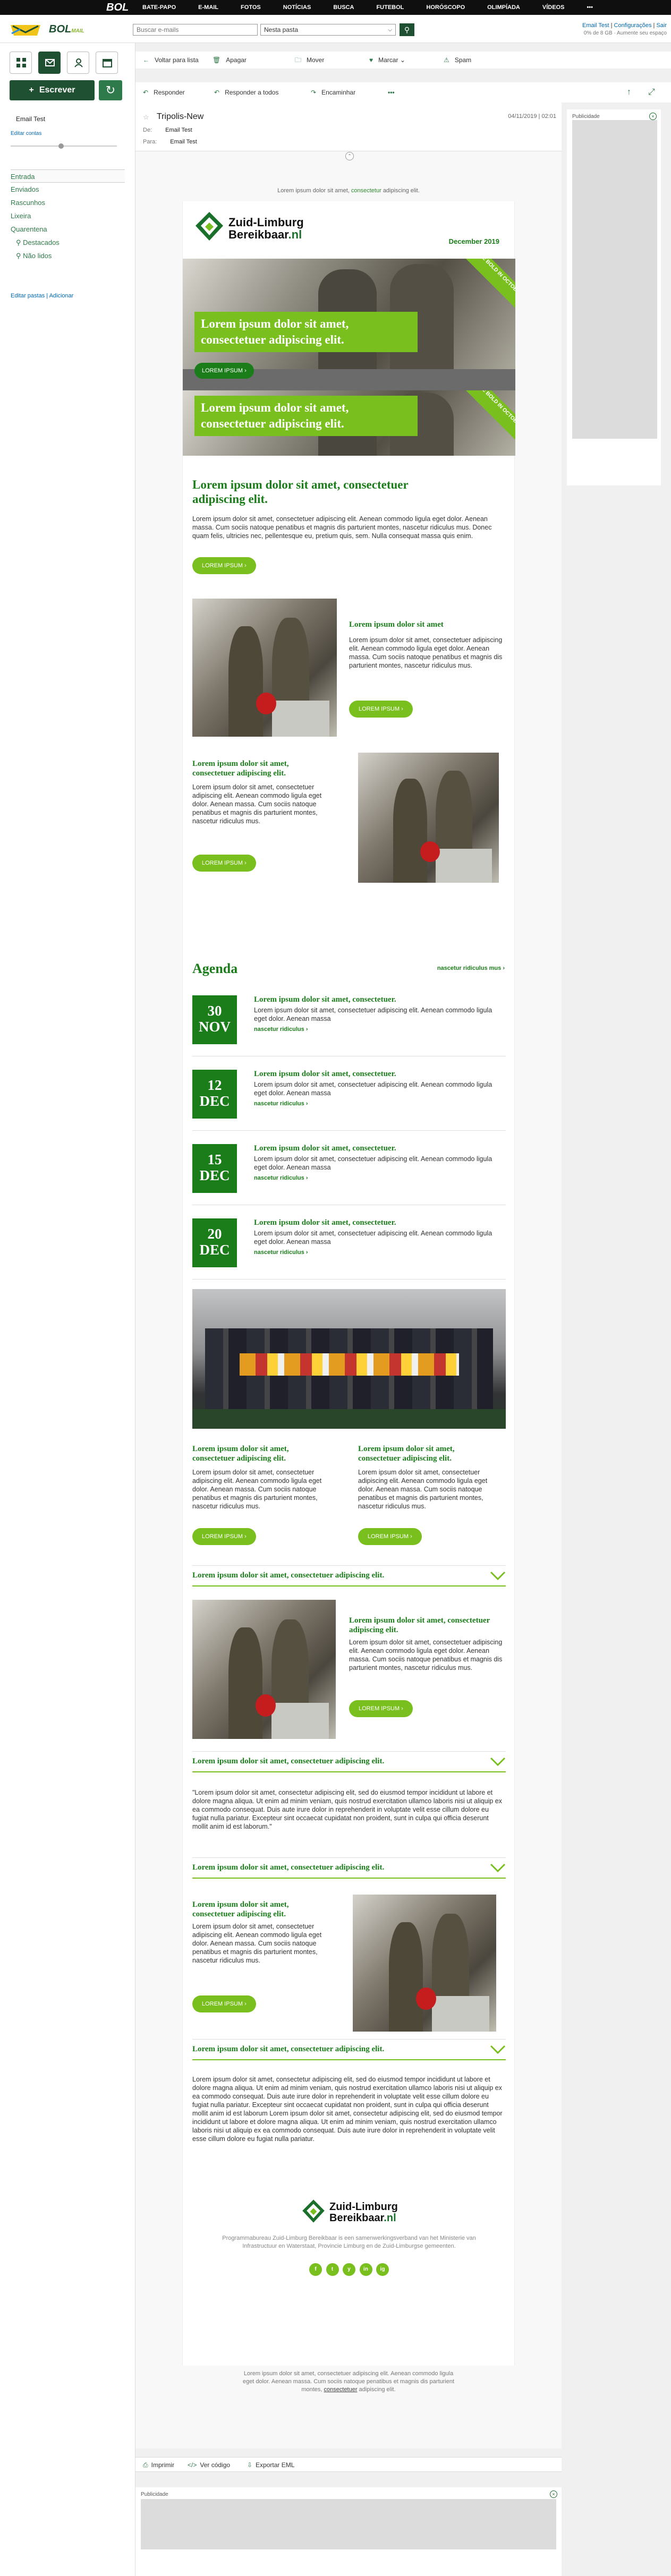  I want to click on to-value: Email Test, so click(183, 142).